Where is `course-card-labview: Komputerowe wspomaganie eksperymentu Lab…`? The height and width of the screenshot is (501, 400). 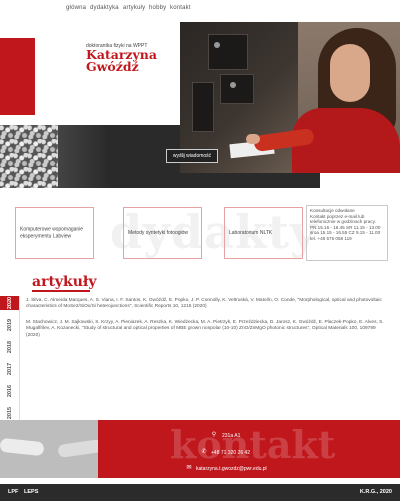 course-card-labview: Komputerowe wspomaganie eksperymentu Lab… is located at coordinates (54, 233).